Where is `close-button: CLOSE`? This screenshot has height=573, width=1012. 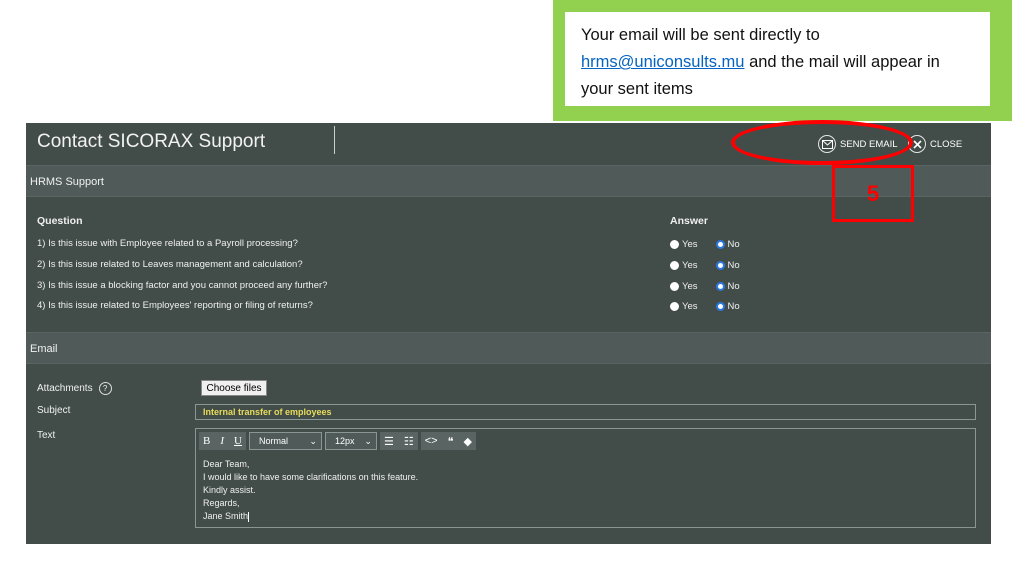
close-button: CLOSE is located at coordinates (935, 144).